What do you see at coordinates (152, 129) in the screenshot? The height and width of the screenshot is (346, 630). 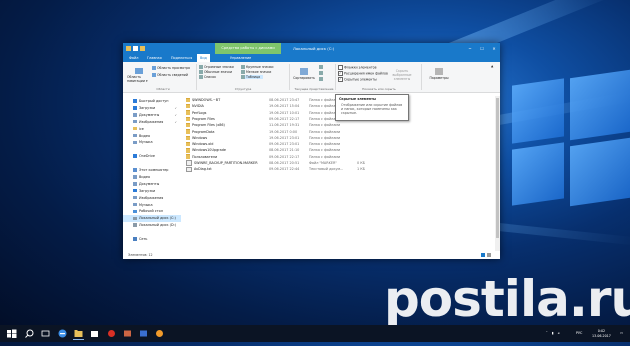 I see `sidebar-item: ice` at bounding box center [152, 129].